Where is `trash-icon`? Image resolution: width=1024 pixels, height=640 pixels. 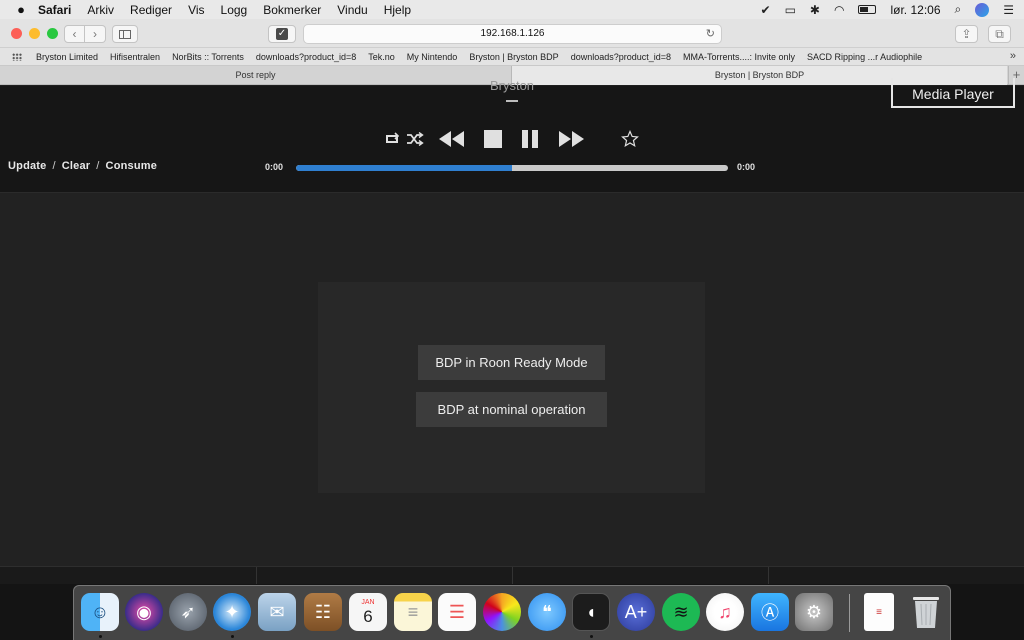 trash-icon is located at coordinates (926, 612).